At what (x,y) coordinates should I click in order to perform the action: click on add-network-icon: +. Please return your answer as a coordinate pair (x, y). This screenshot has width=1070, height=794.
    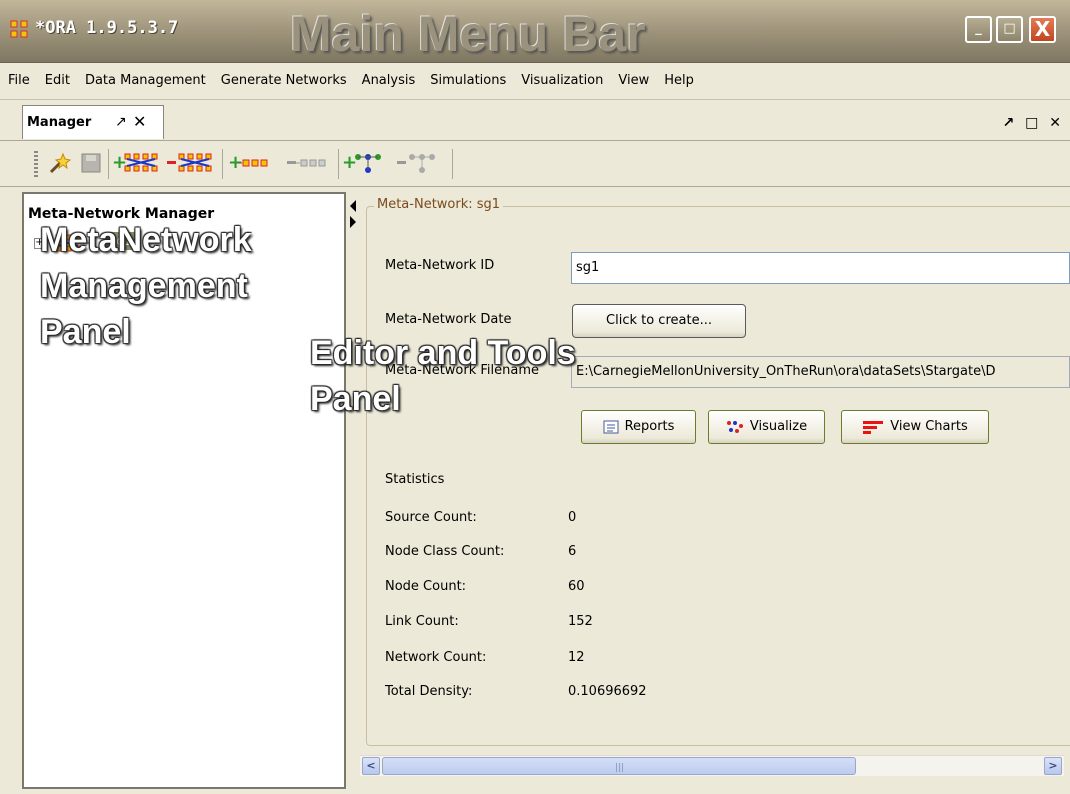
    Looking at the image, I should click on (366, 163).